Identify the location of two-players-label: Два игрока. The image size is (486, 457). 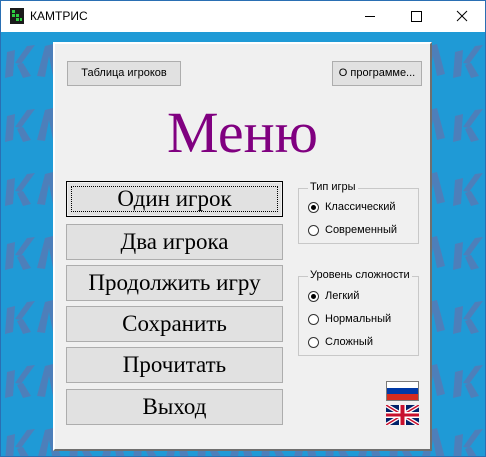
(174, 241).